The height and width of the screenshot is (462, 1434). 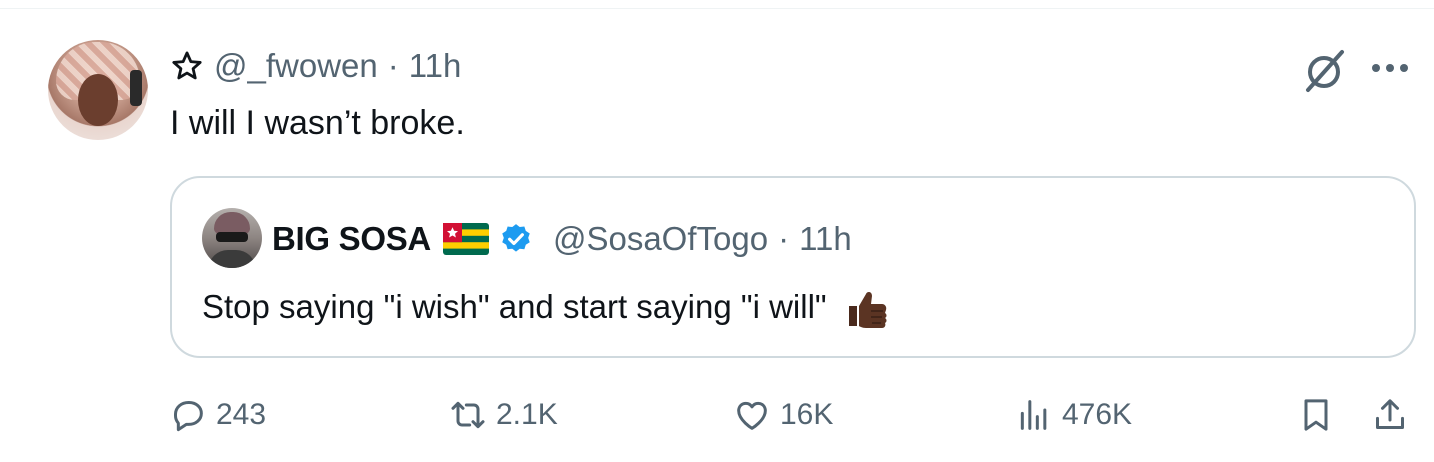 I want to click on tweet-header: @_fwowen · 11h, so click(x=315, y=66).